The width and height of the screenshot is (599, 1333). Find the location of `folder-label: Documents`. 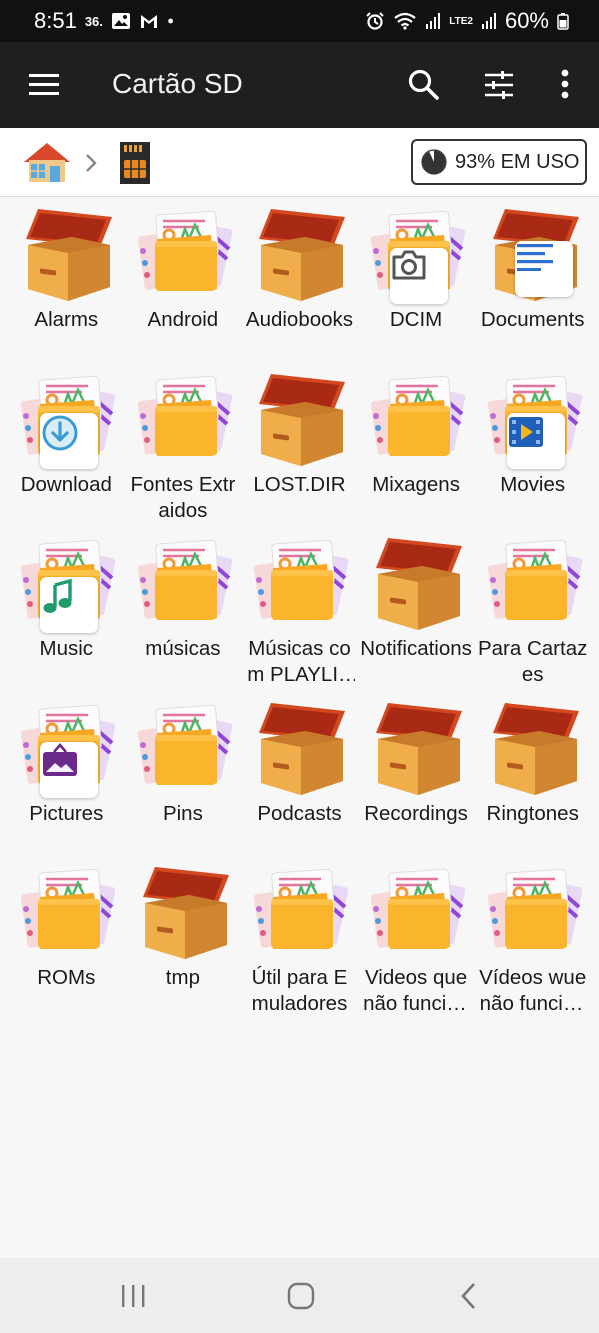

folder-label: Documents is located at coordinates (532, 319).